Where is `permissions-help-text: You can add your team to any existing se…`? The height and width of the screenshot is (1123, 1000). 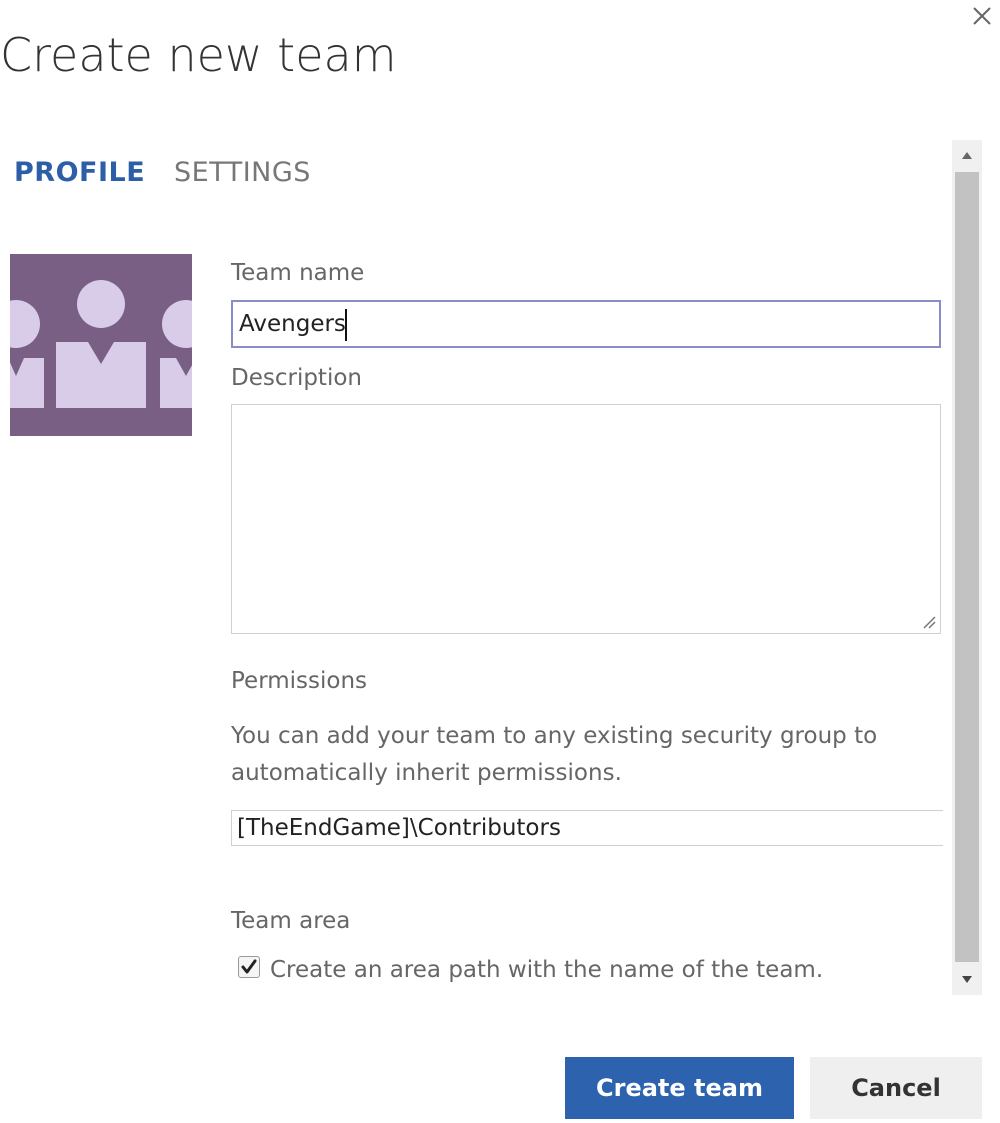
permissions-help-text: You can add your team to any existing se… is located at coordinates (554, 754).